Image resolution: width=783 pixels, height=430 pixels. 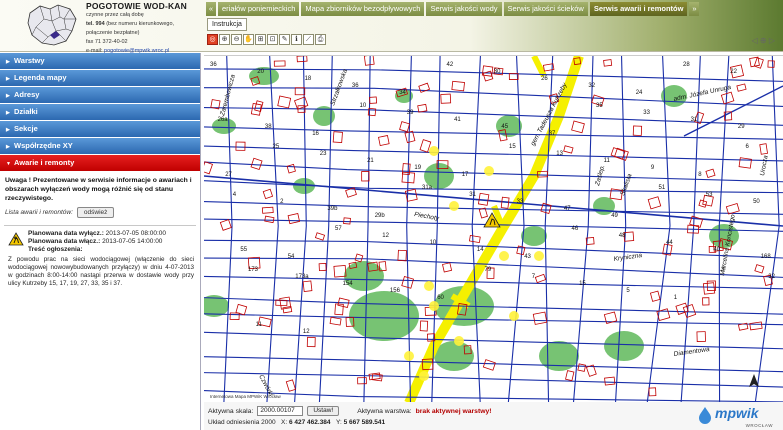 What do you see at coordinates (268, 127) in the screenshot?
I see `house-number: 38` at bounding box center [268, 127].